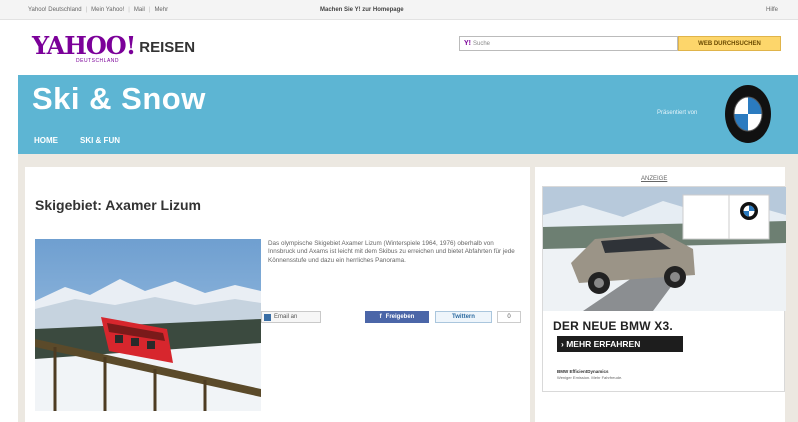 Image resolution: width=798 pixels, height=422 pixels. I want to click on mehr-erfahren-button: › MEHR ERFAHREN, so click(620, 344).